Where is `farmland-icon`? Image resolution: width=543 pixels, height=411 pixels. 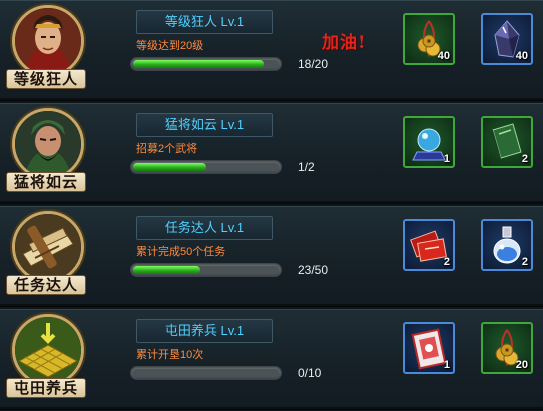
farmland-icon is located at coordinates (48, 350).